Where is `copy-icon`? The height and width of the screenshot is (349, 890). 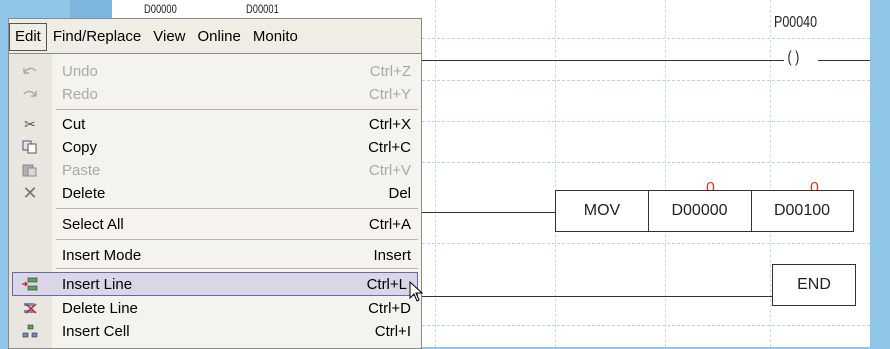
copy-icon is located at coordinates (30, 147).